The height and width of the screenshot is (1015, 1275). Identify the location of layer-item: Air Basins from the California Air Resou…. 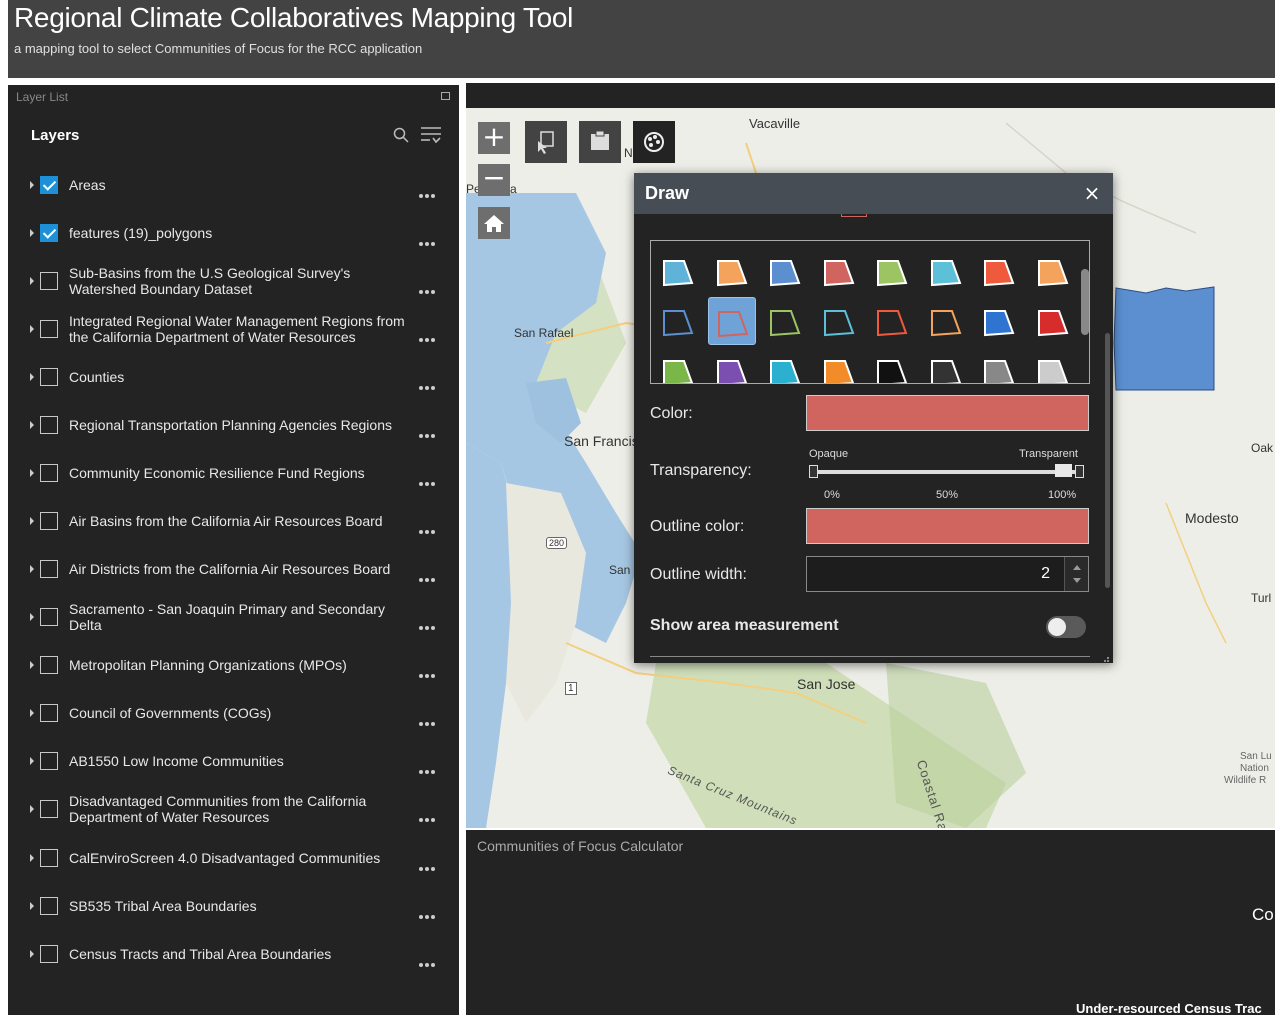
(233, 521).